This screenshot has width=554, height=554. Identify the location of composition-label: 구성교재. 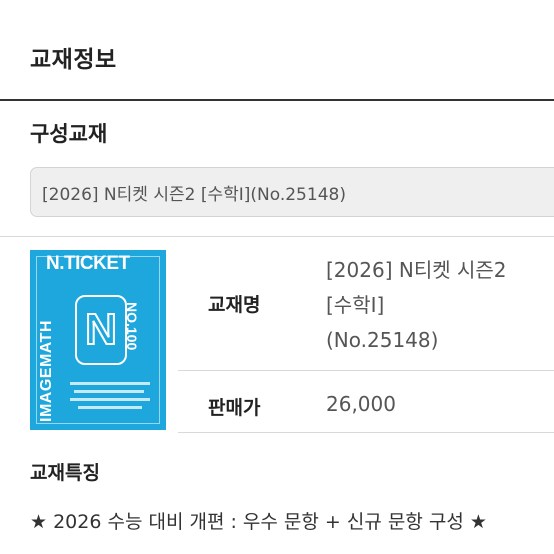
(69, 134).